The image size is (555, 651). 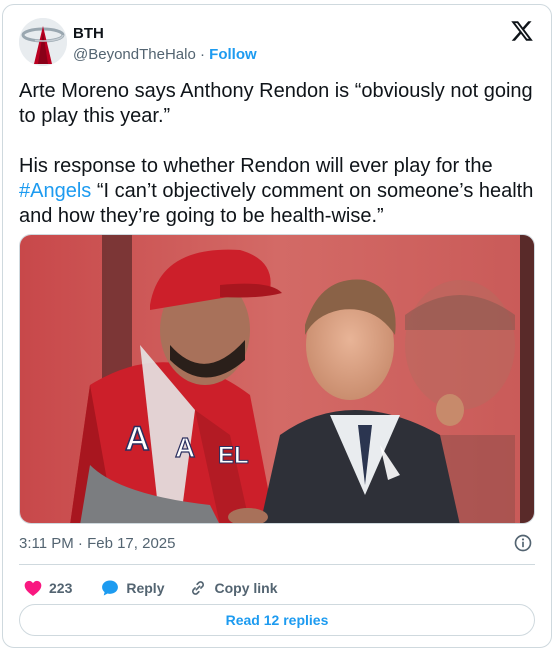 I want to click on copy-link-button: Copy link, so click(x=233, y=588).